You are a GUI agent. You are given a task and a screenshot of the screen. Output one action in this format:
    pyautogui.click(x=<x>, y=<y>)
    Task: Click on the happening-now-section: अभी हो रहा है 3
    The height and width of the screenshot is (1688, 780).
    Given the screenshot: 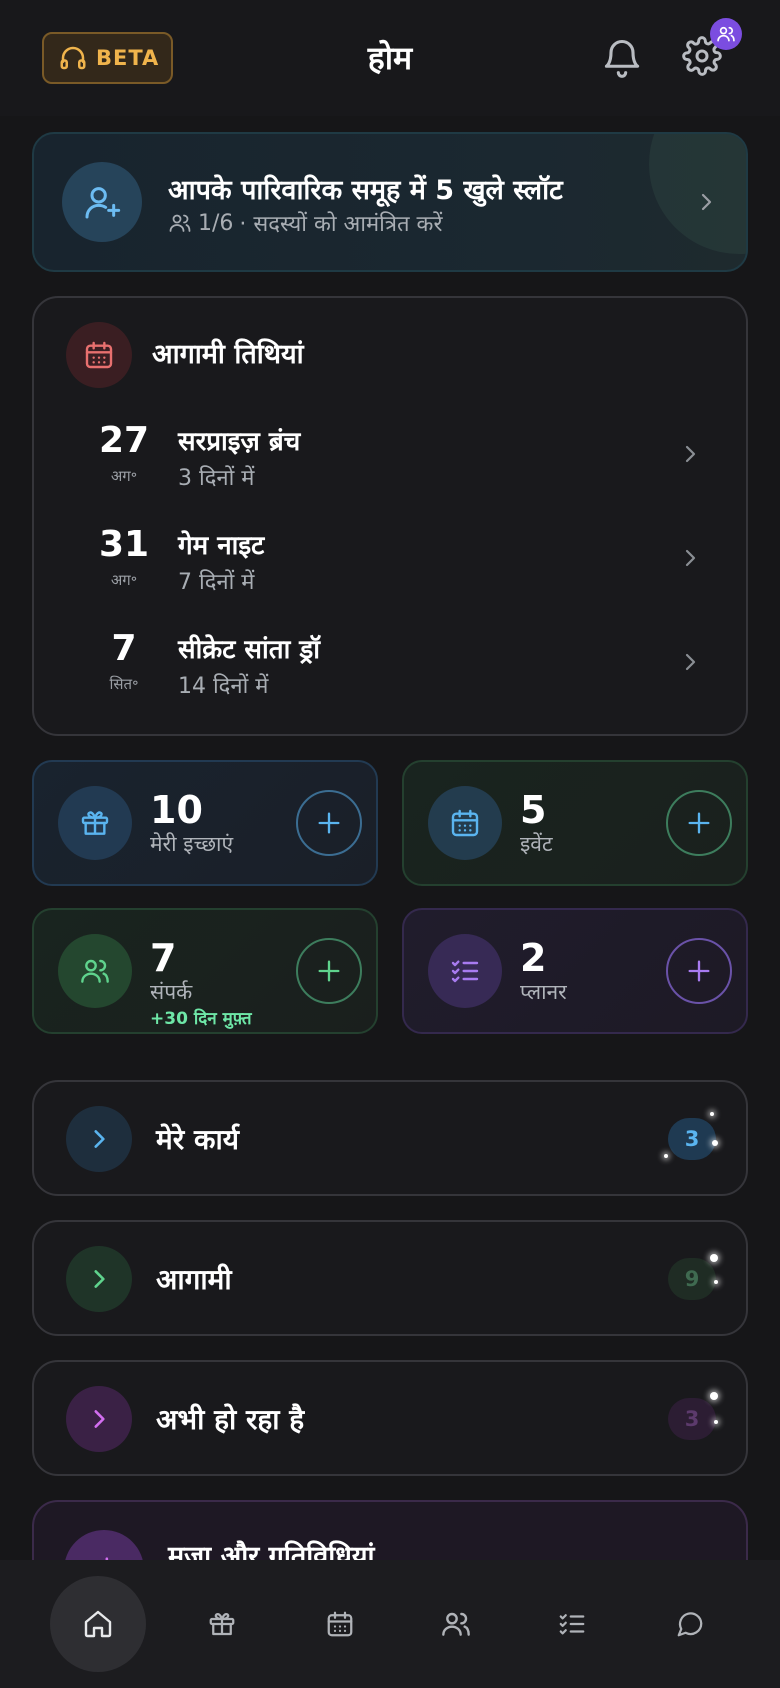 What is the action you would take?
    pyautogui.click(x=390, y=1418)
    